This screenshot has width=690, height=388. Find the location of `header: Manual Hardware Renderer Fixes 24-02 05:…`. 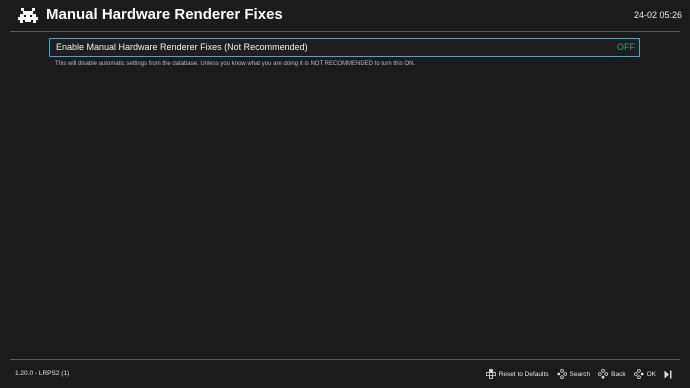

header: Manual Hardware Renderer Fixes 24-02 05:… is located at coordinates (345, 15).